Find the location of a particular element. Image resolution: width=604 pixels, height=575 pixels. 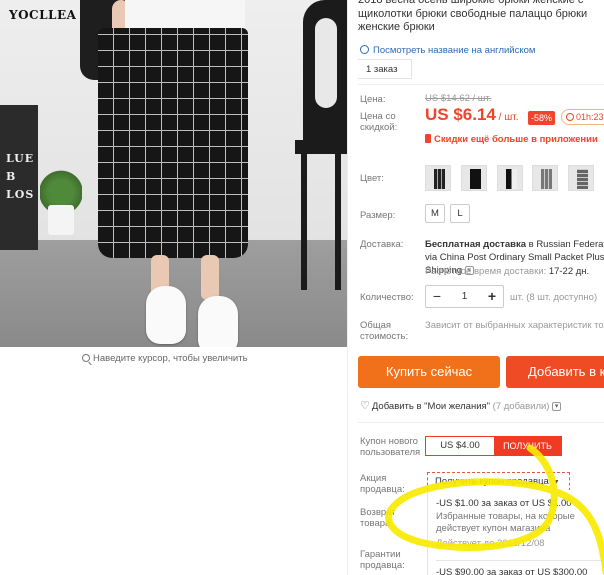

photo-leg-right is located at coordinates (210, 277).